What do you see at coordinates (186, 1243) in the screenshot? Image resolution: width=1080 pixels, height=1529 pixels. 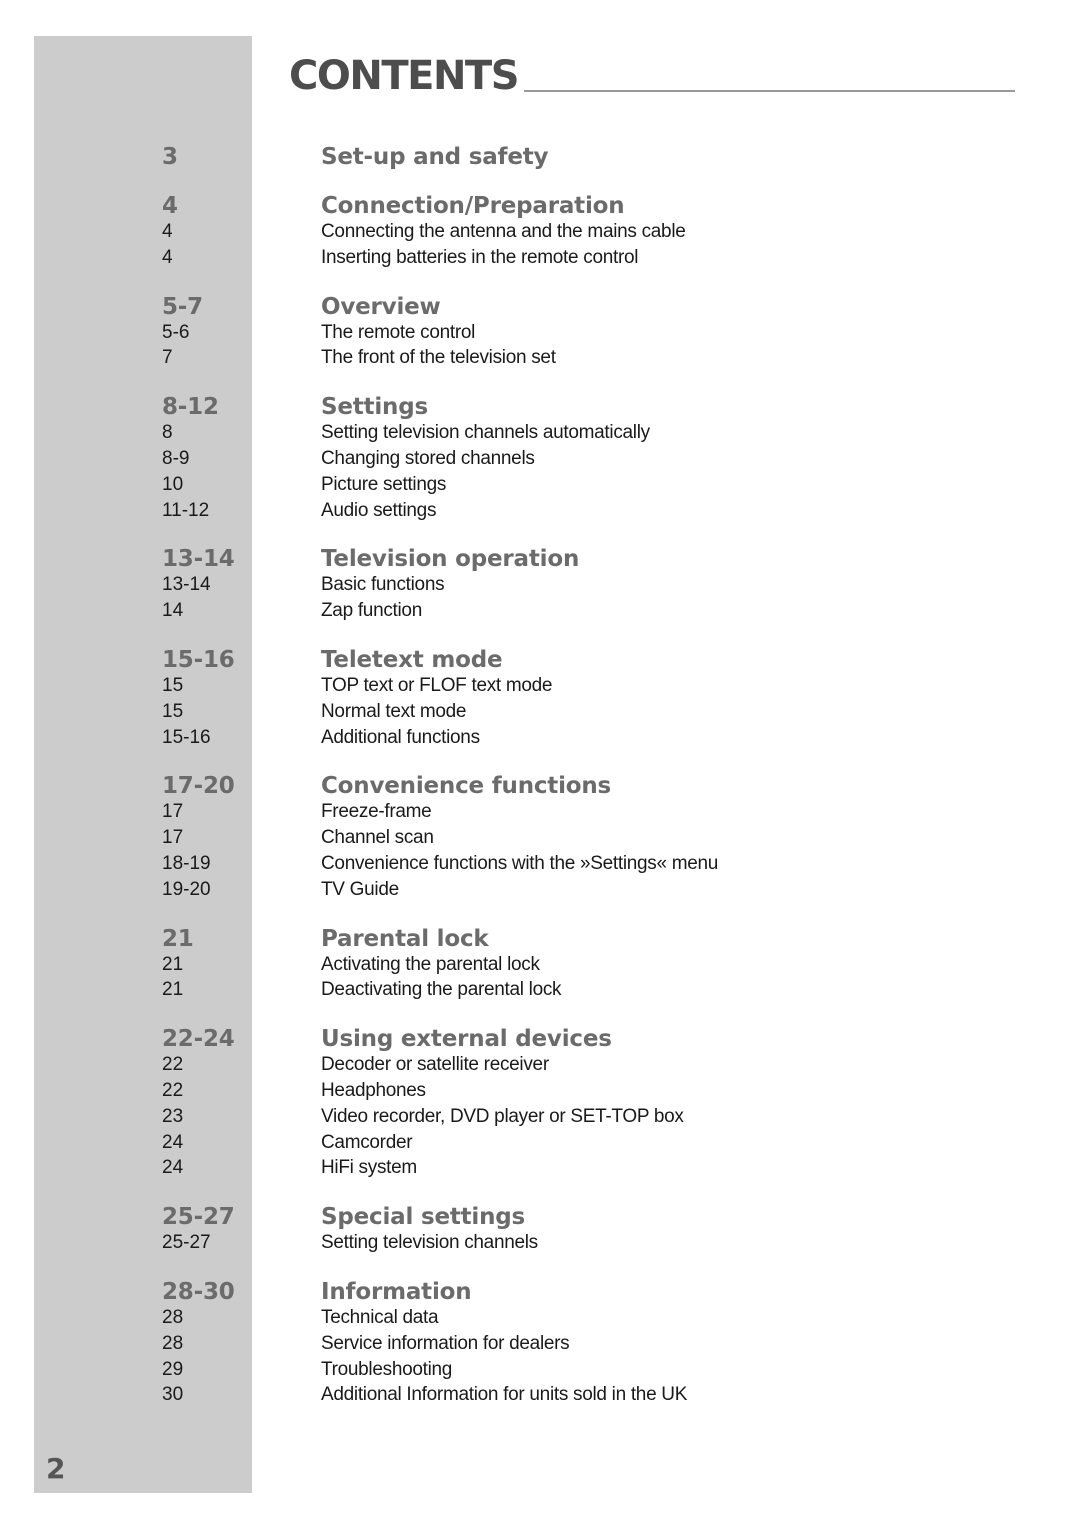 I see `entry-page-number: 25-27` at bounding box center [186, 1243].